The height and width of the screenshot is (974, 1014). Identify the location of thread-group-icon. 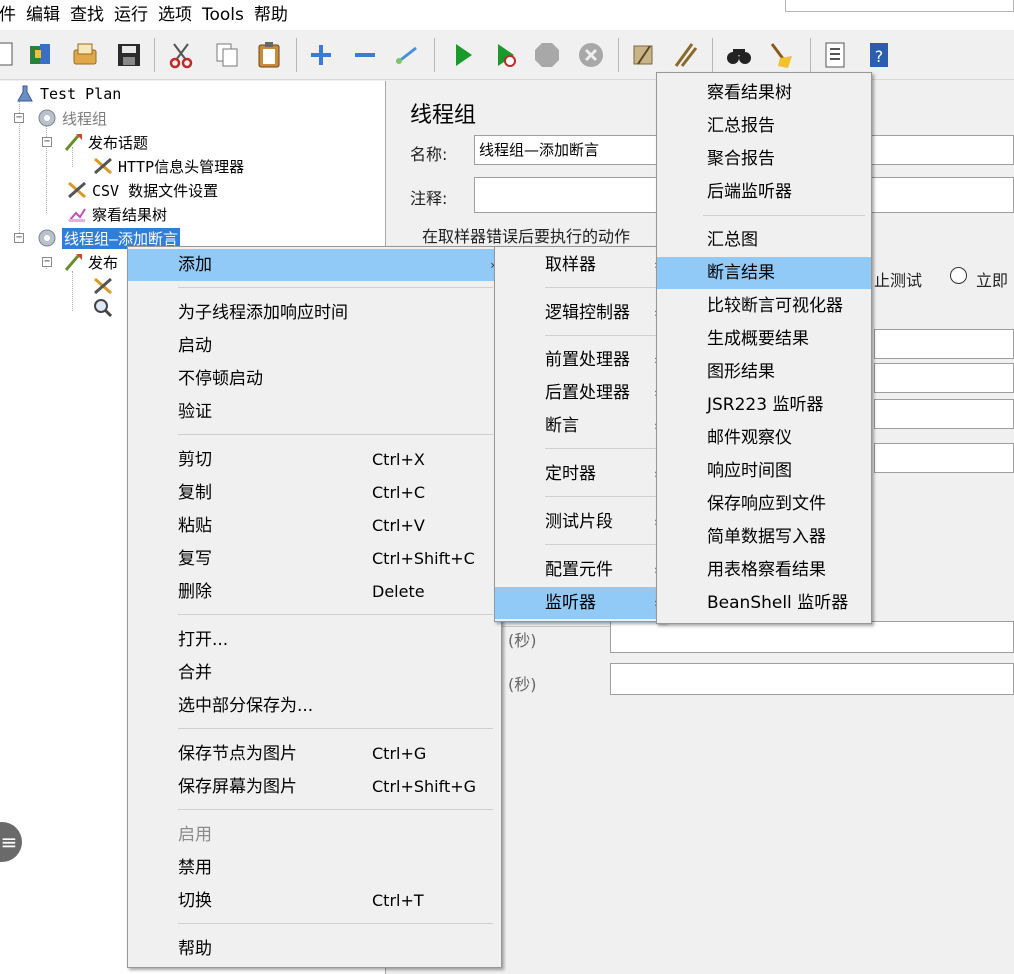
(47, 118).